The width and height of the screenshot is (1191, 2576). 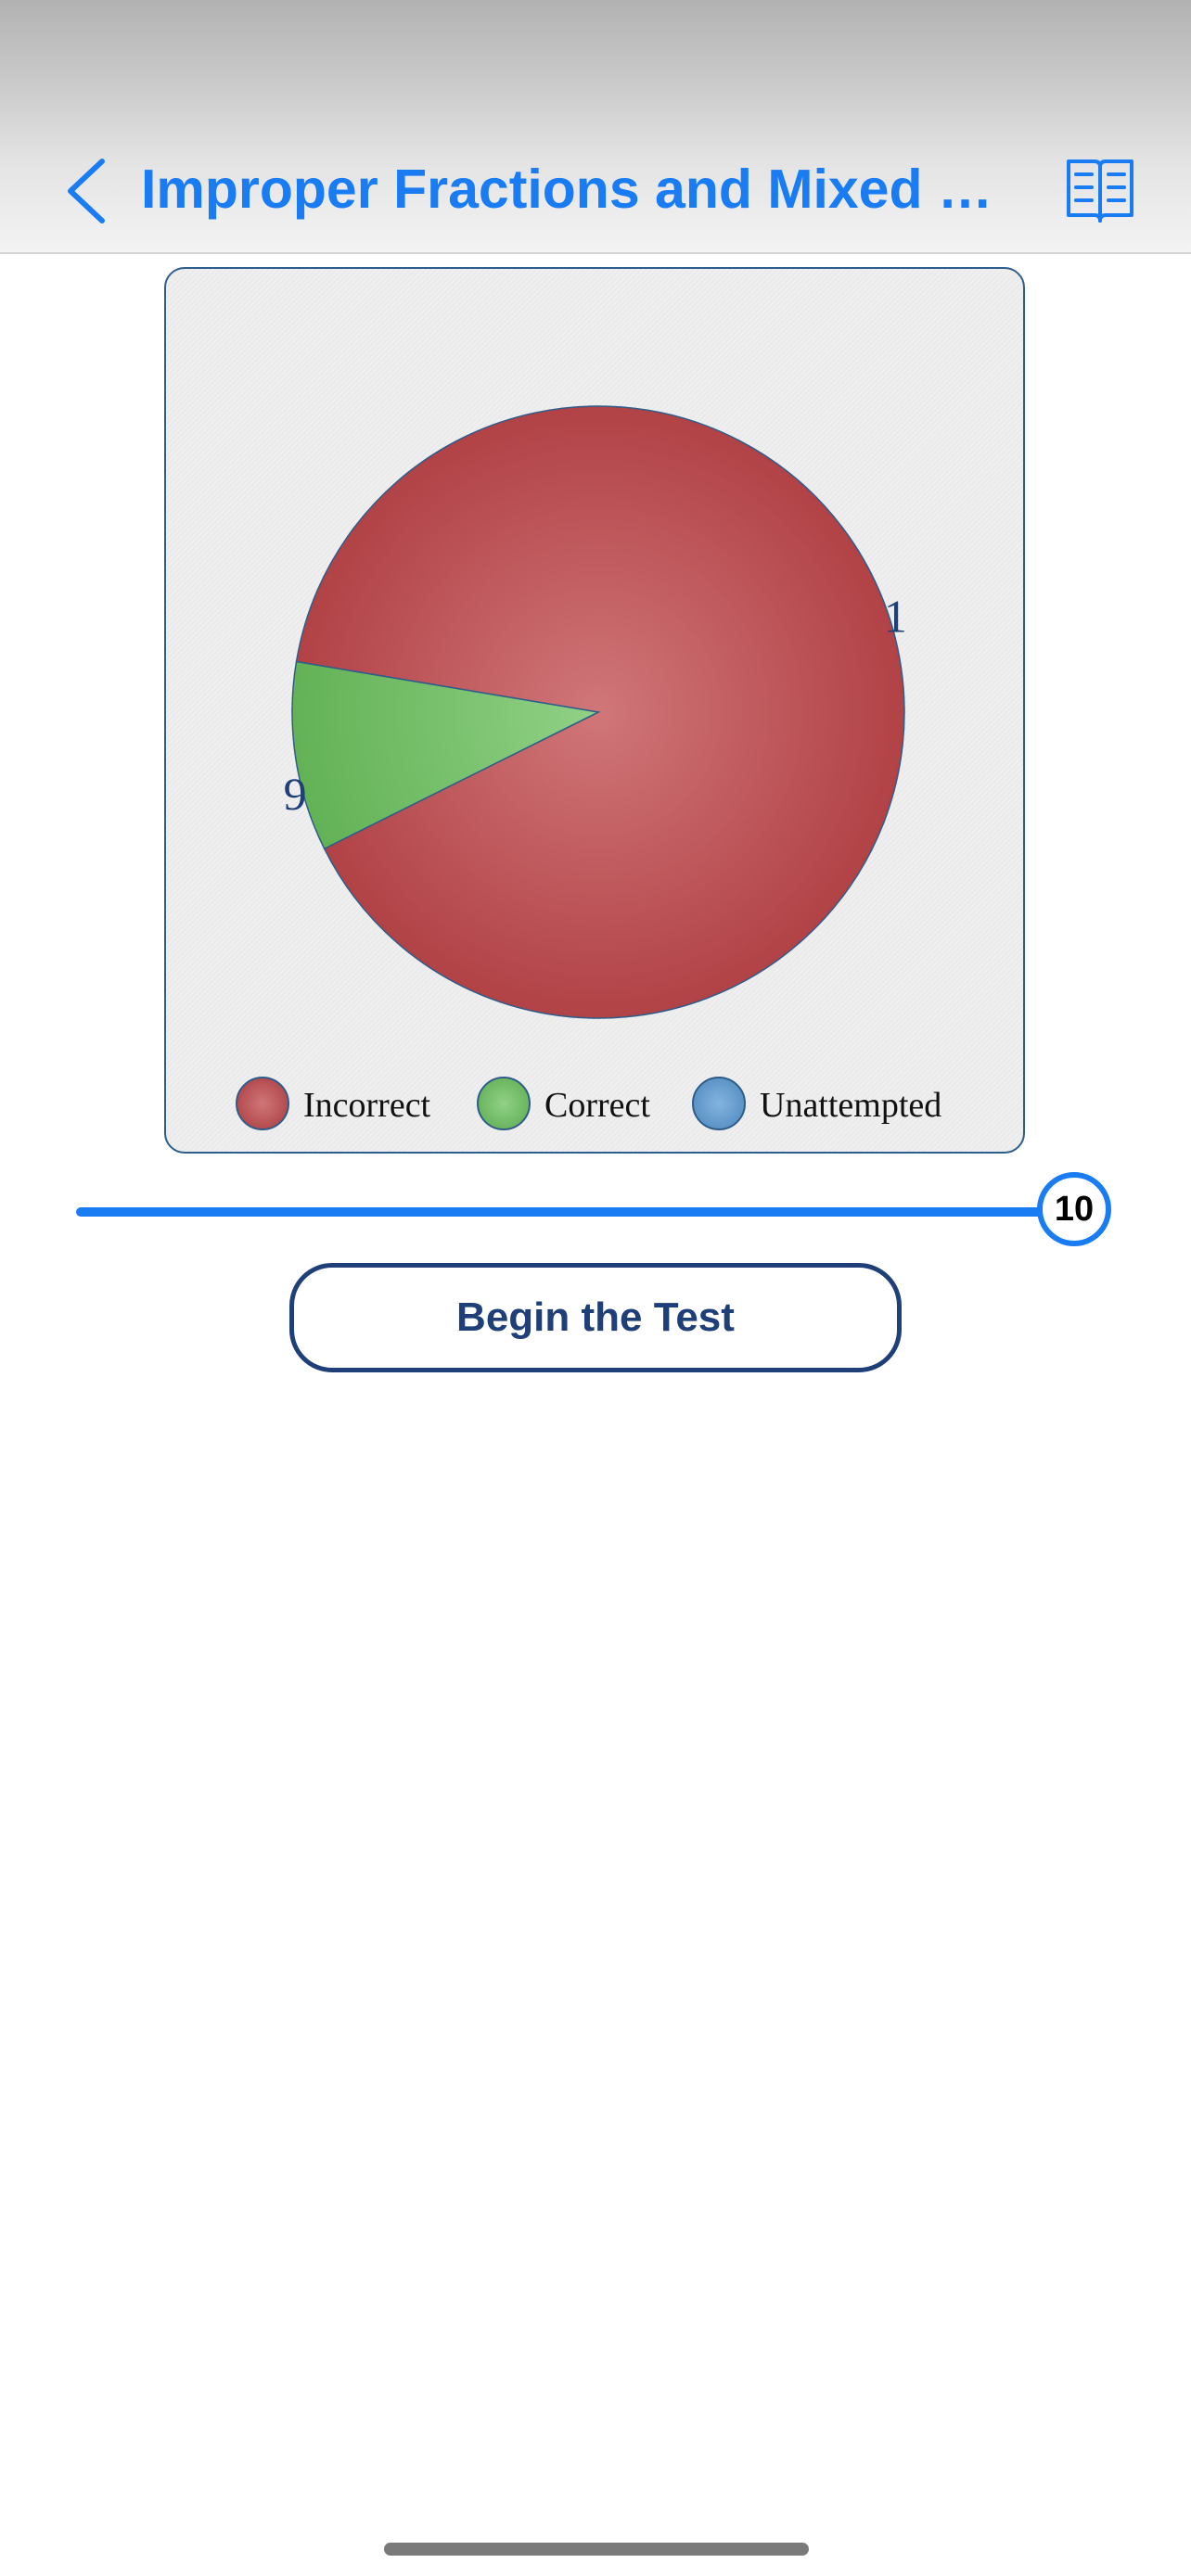 I want to click on book-open-icon, so click(x=1100, y=191).